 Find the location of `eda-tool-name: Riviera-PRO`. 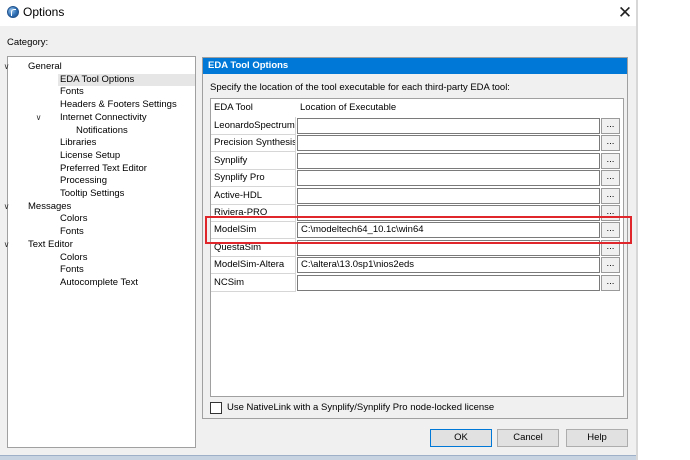

eda-tool-name: Riviera-PRO is located at coordinates (253, 213).